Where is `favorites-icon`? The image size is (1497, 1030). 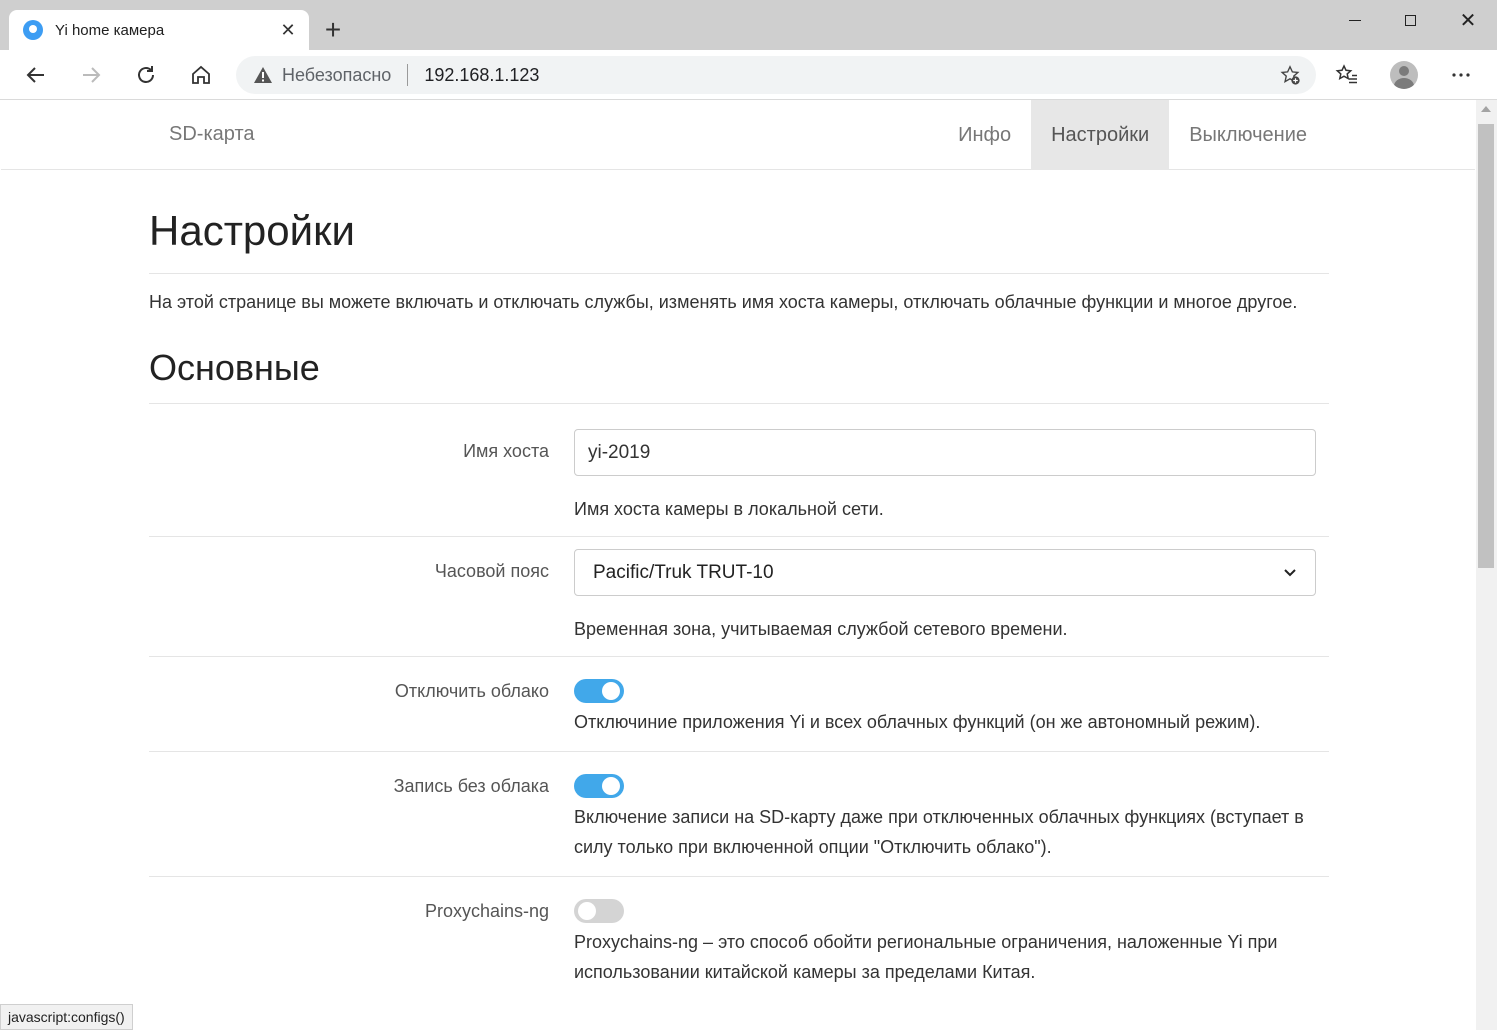
favorites-icon is located at coordinates (1346, 74).